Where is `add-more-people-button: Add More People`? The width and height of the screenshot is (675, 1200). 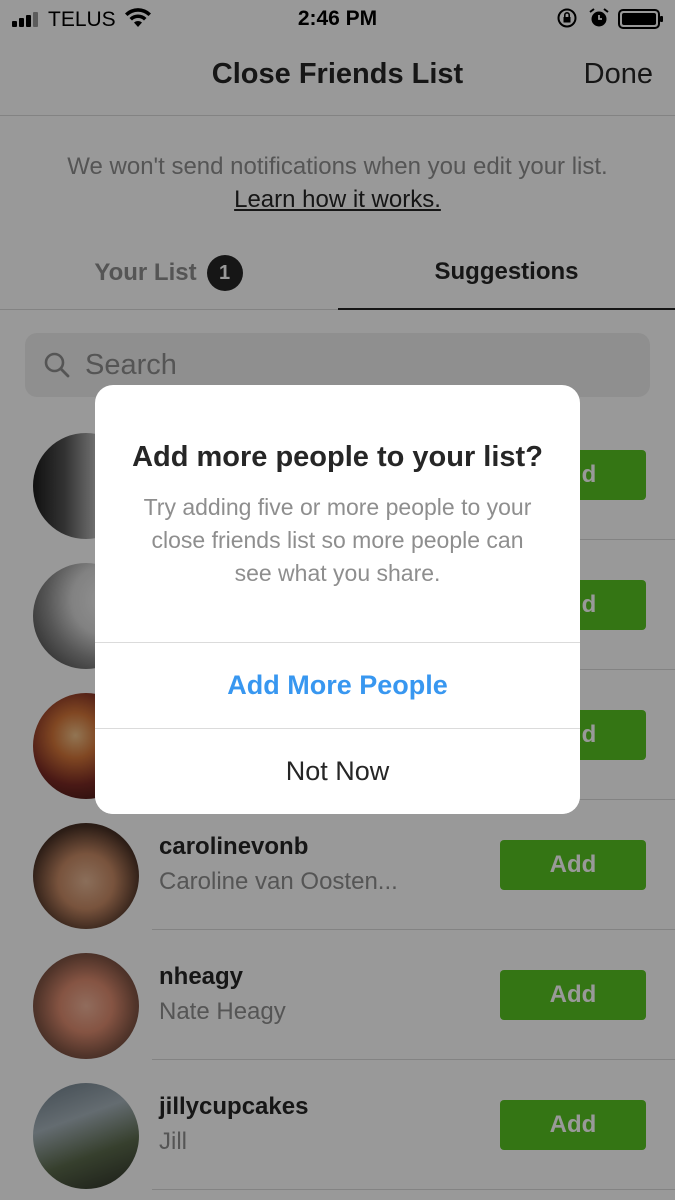 add-more-people-button: Add More People is located at coordinates (337, 685).